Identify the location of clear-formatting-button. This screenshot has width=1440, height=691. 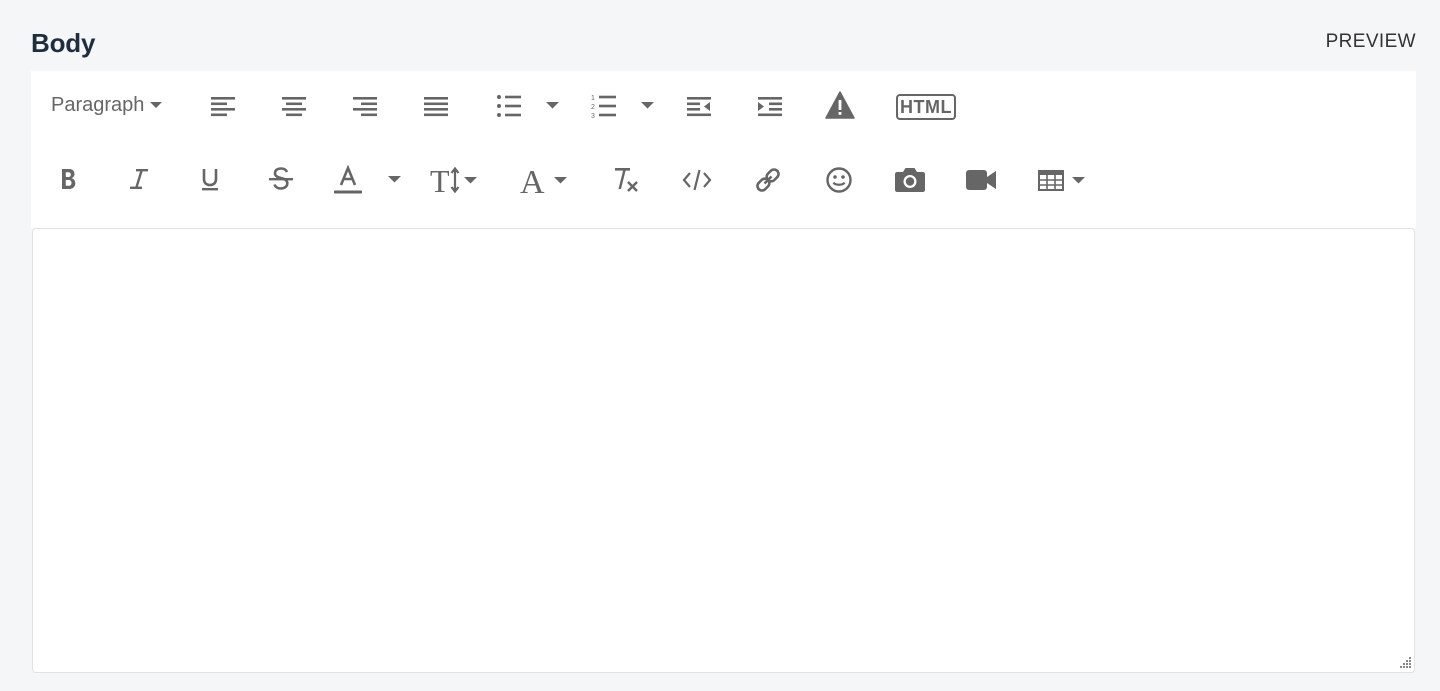
(626, 180).